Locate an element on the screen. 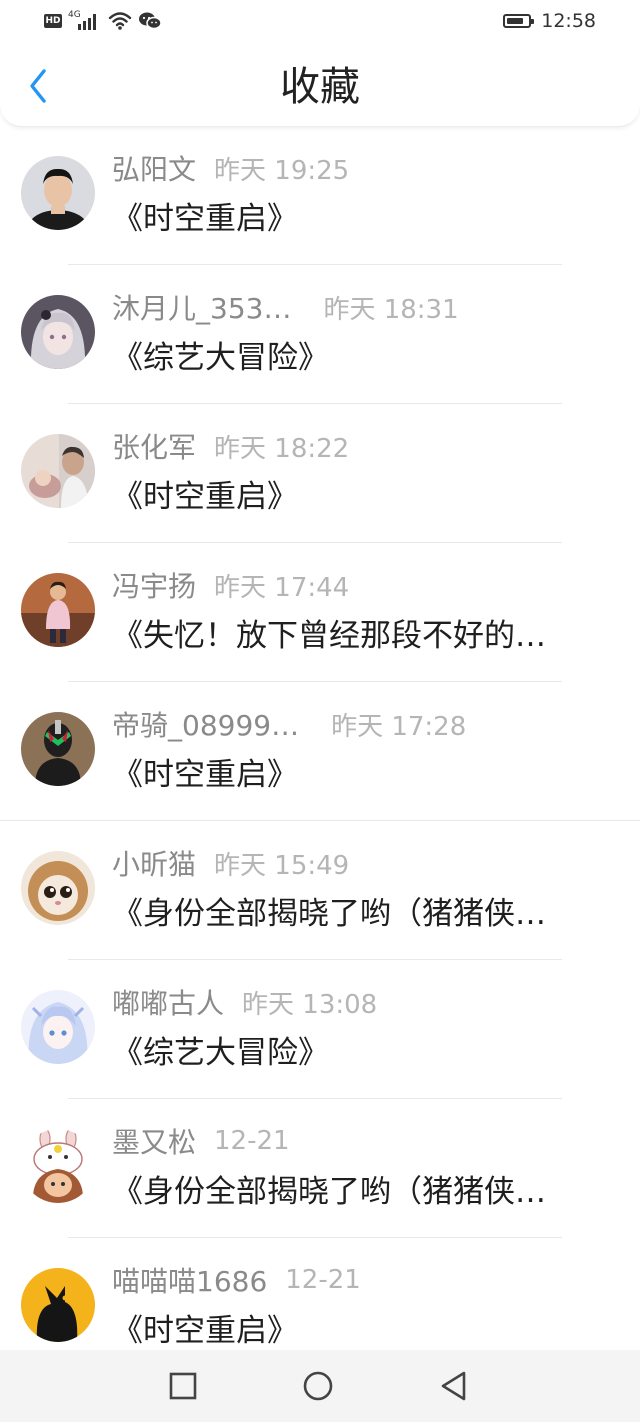  user-name: 小昕猫 is located at coordinates (154, 863).